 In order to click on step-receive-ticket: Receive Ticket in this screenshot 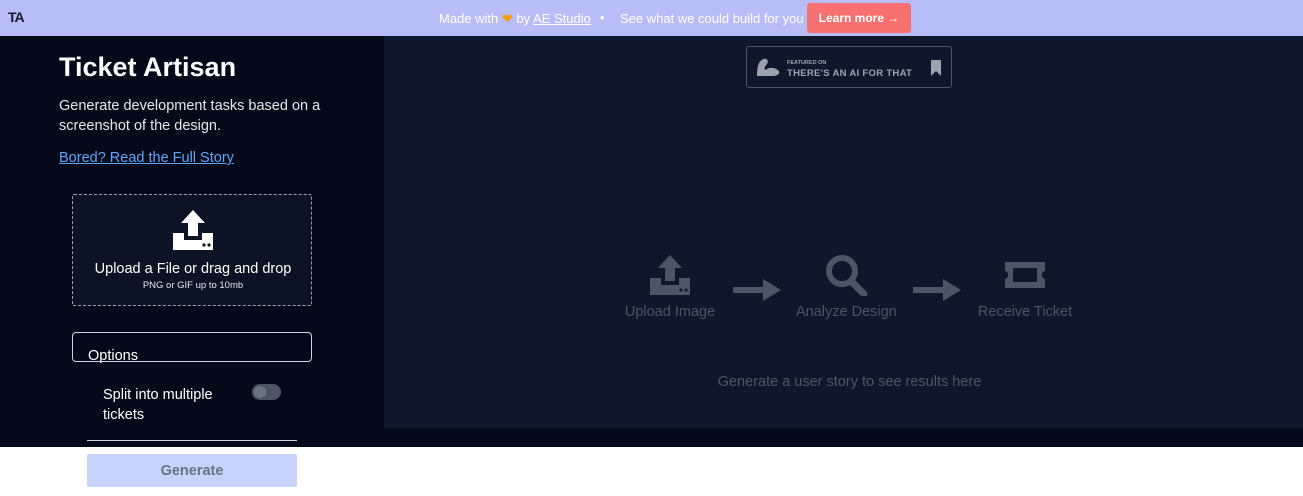, I will do `click(1025, 287)`.